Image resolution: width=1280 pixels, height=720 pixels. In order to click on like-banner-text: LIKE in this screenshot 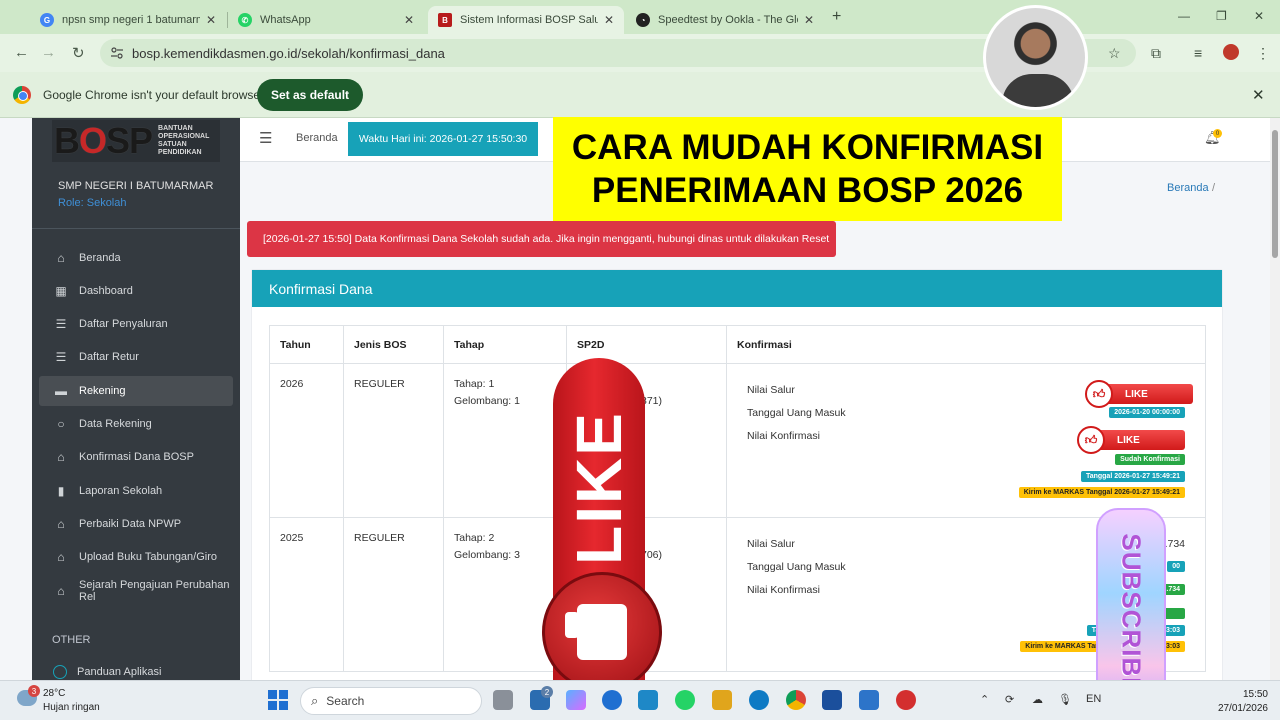, I will do `click(599, 488)`.